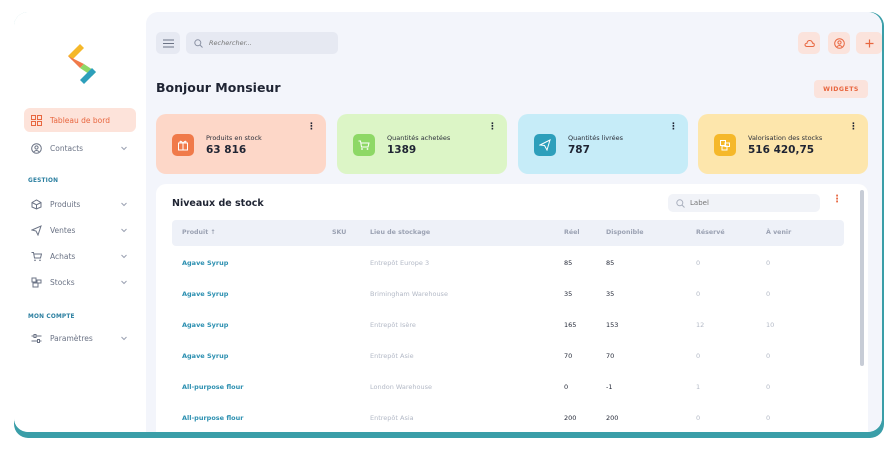  I want to click on search-input, so click(269, 43).